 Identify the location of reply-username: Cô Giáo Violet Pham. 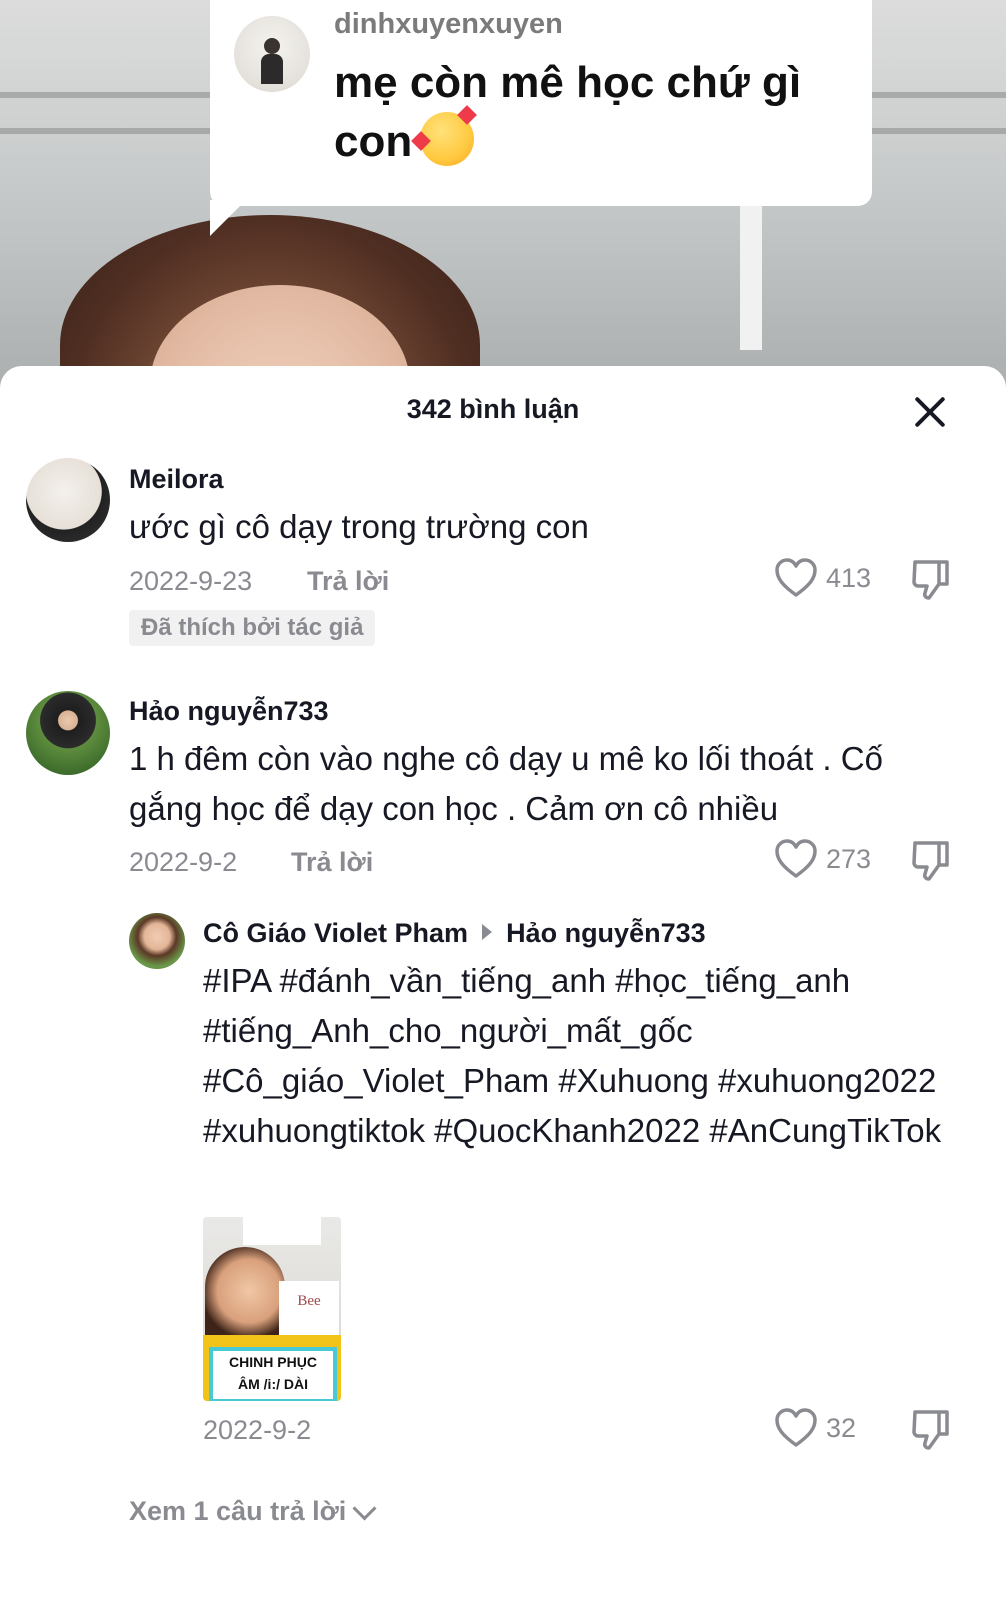
(335, 933).